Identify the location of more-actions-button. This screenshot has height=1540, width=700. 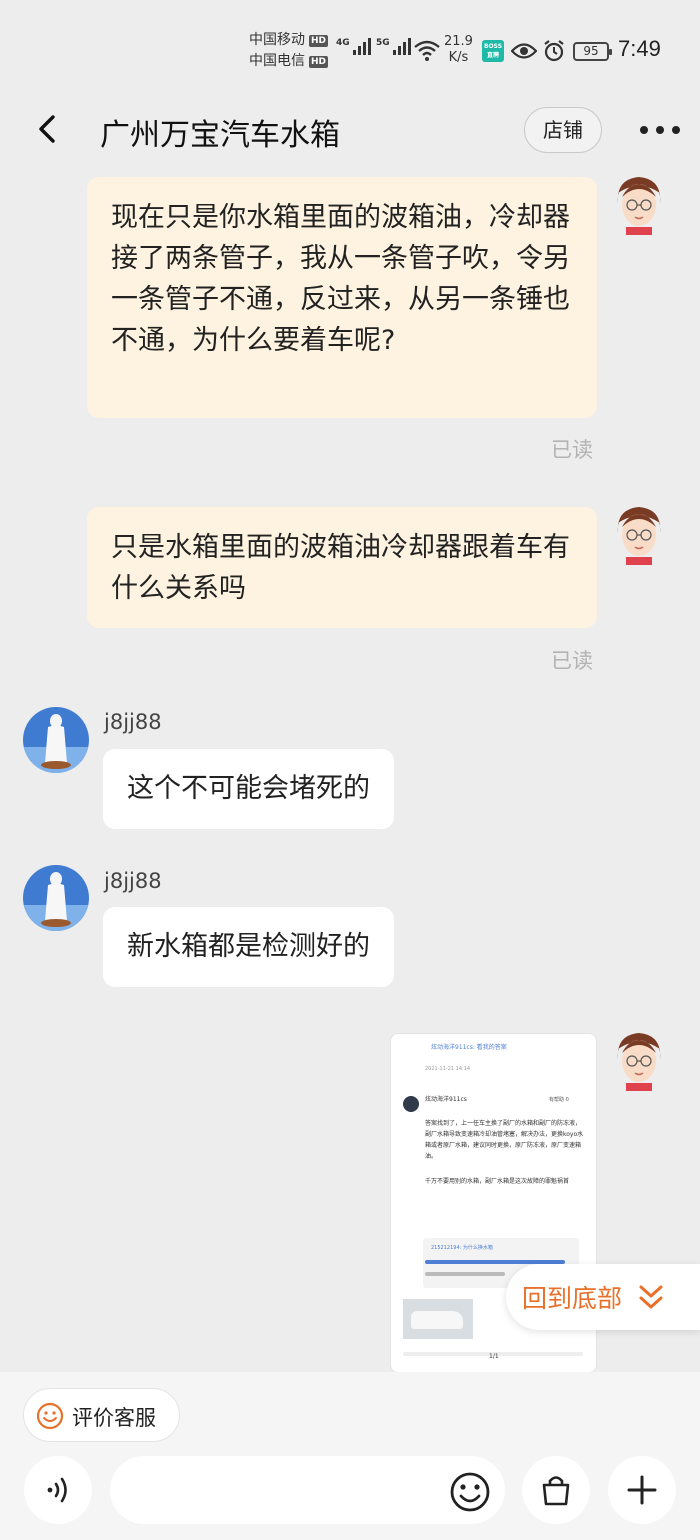
(642, 1490).